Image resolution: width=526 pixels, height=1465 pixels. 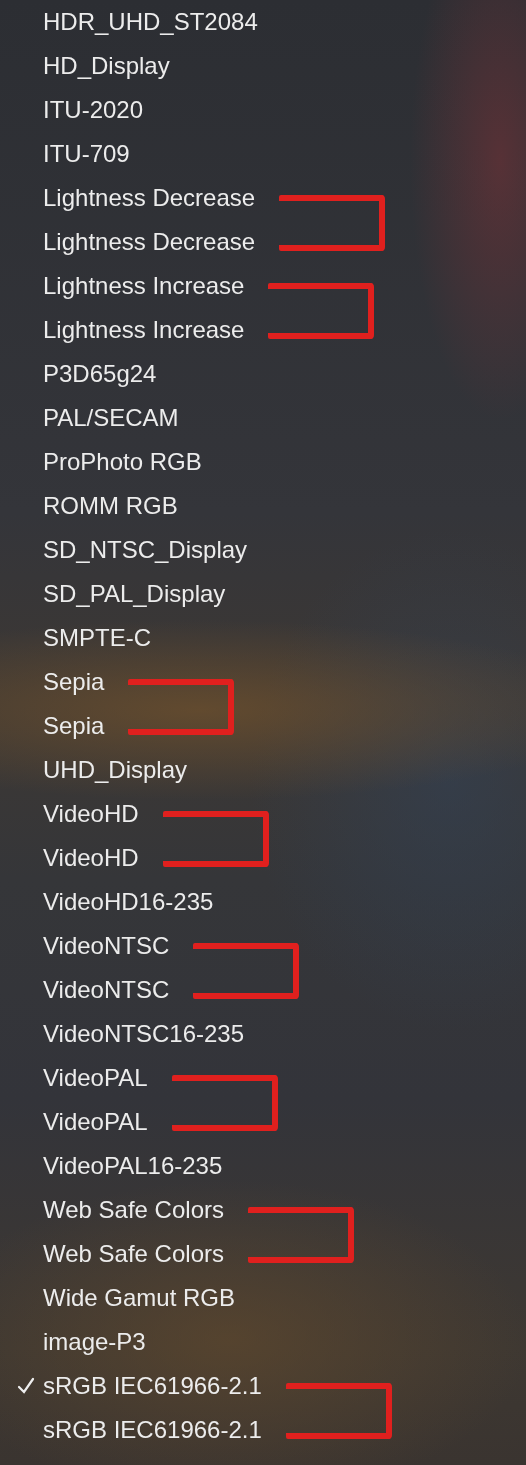 What do you see at coordinates (150, 22) in the screenshot?
I see `menu-item: HDR_UHD_ST2084` at bounding box center [150, 22].